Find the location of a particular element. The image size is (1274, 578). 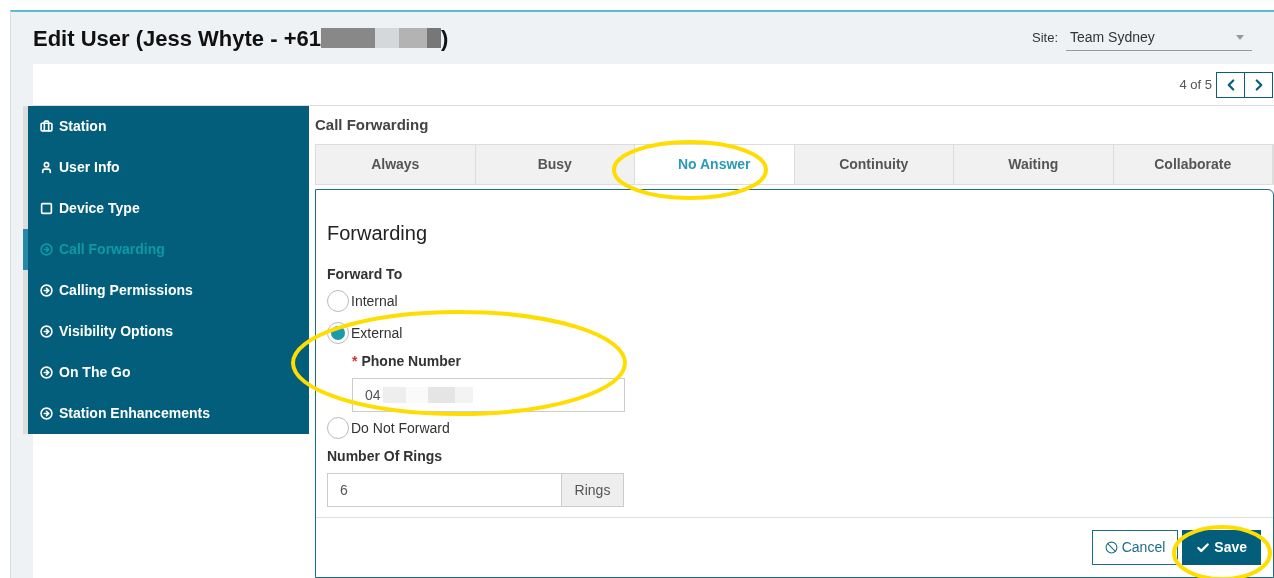

briefcase-icon is located at coordinates (46, 126).